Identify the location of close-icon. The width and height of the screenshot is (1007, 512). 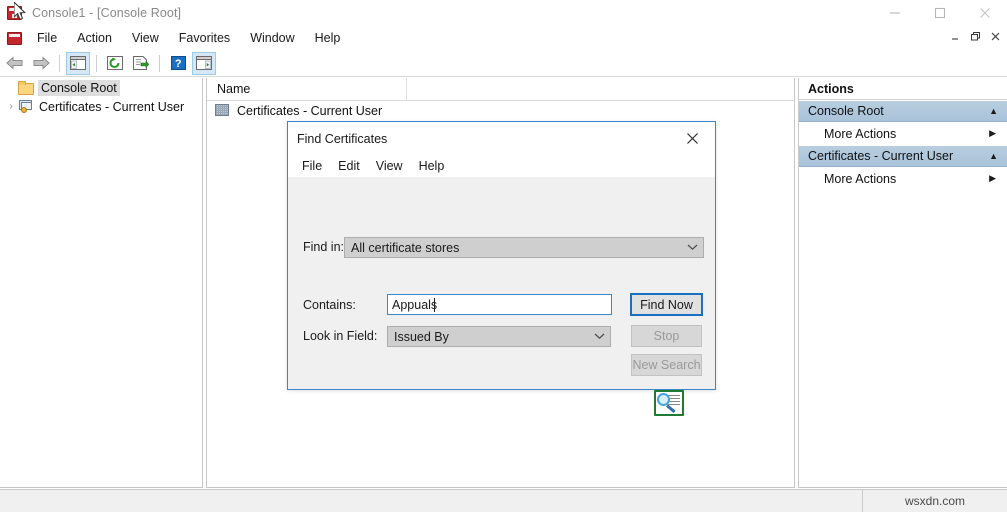
(984, 13).